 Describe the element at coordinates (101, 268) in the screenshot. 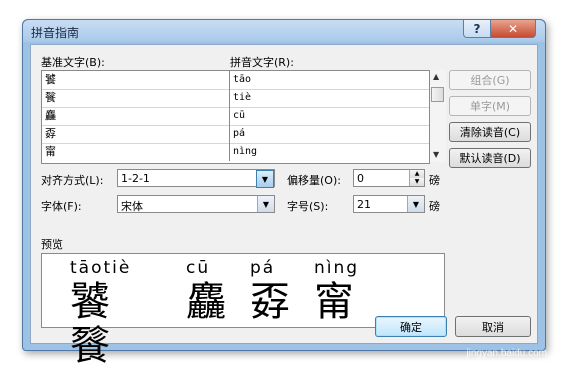

I see `preview-pinyin: tāotiè` at that location.